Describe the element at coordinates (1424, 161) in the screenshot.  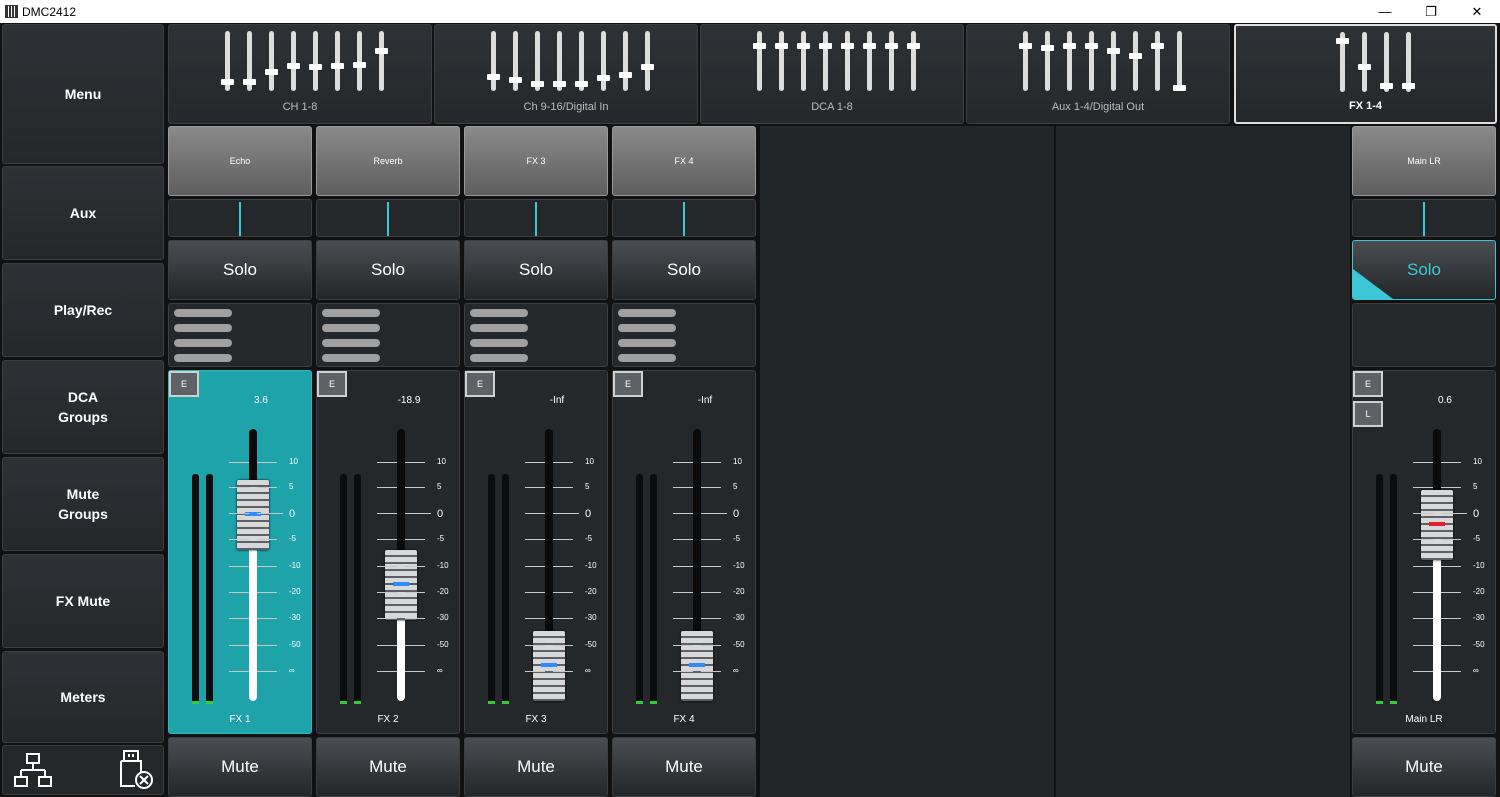
I see `main-name-button: Main LR` at that location.